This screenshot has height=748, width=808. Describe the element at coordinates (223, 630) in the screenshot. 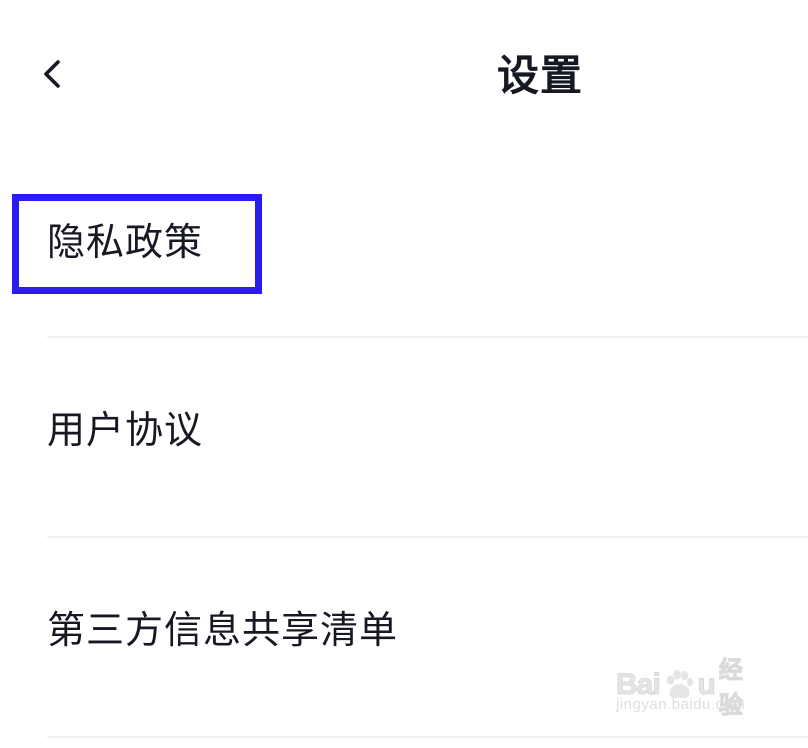

I see `settings-item-label: 第三方信息共享清单` at that location.